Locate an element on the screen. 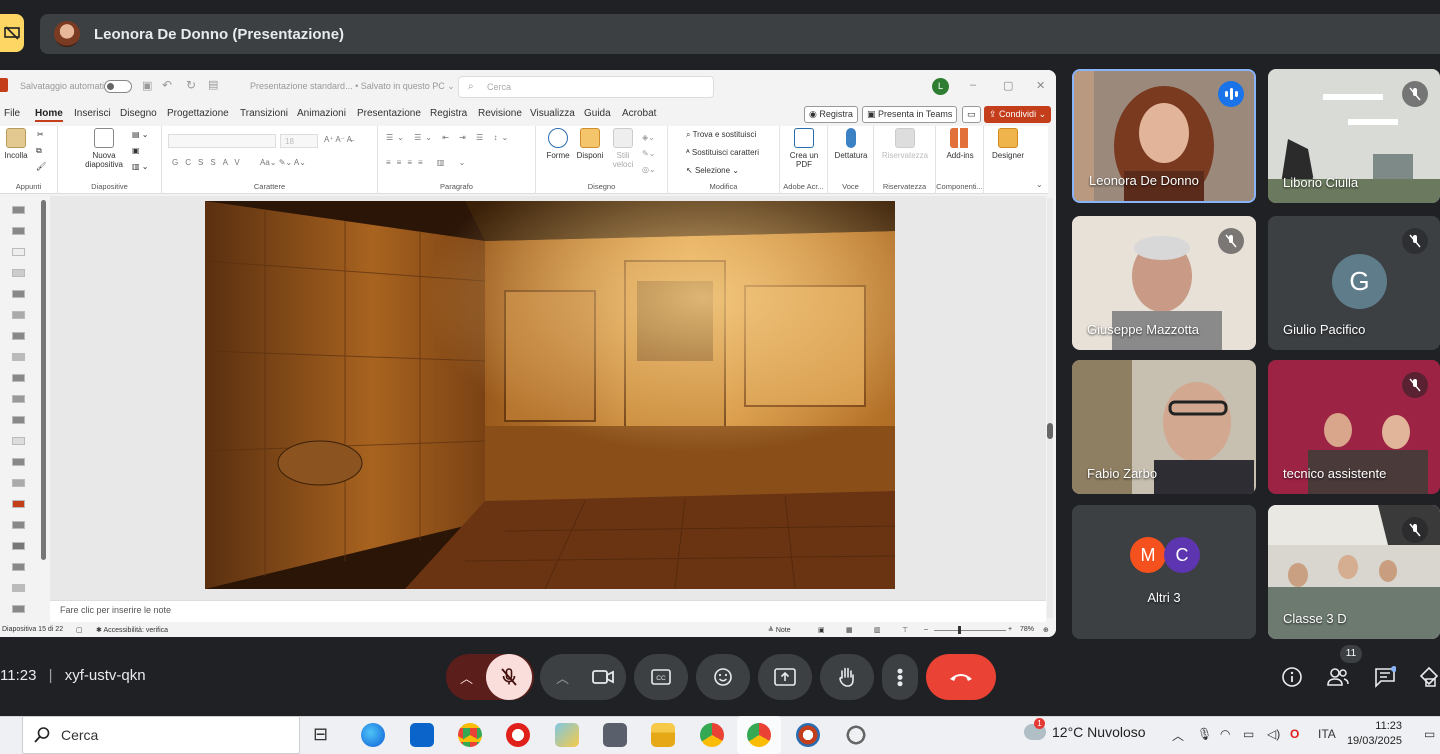 This screenshot has height=754, width=1440. zoom-slider is located at coordinates (970, 630).